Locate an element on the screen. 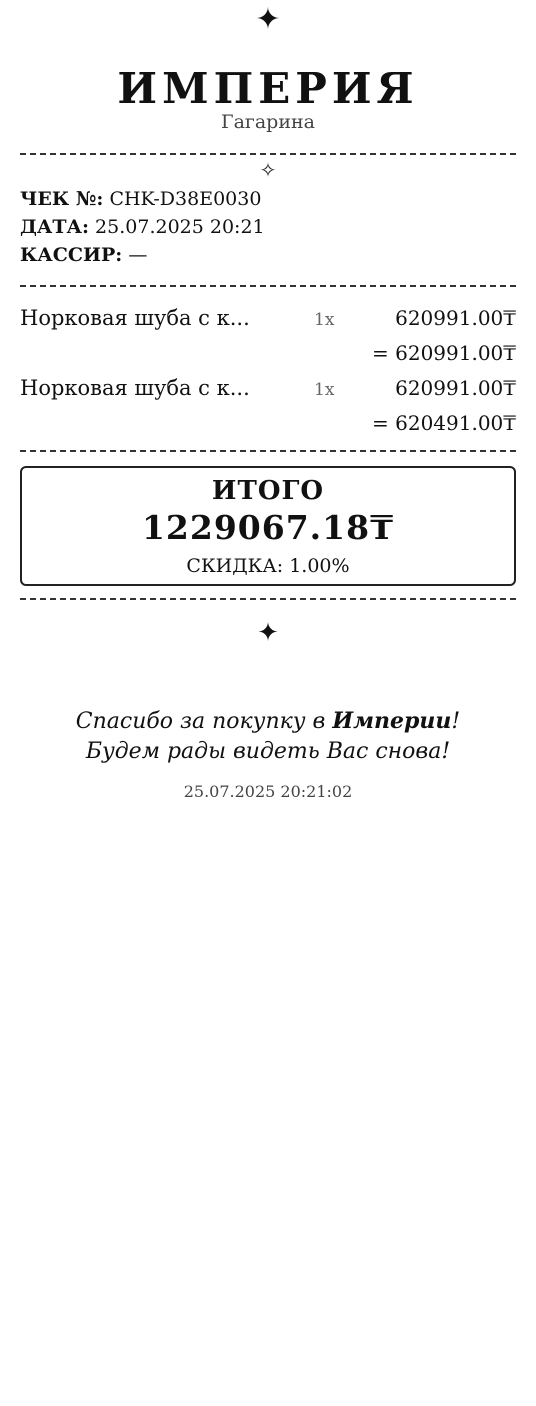  total-box: ИТОГО 1229067.18₸ СКИДКА: 1.00% is located at coordinates (268, 526).